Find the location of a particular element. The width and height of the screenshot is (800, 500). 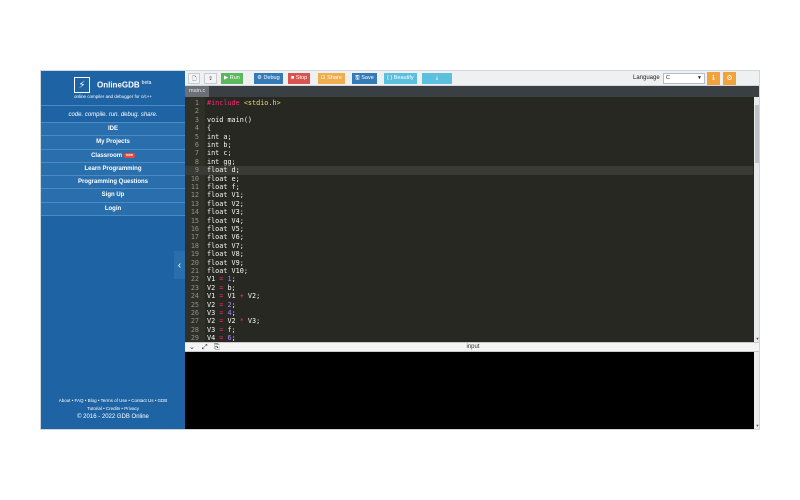

code-line: 17 float V6; is located at coordinates (469, 237).